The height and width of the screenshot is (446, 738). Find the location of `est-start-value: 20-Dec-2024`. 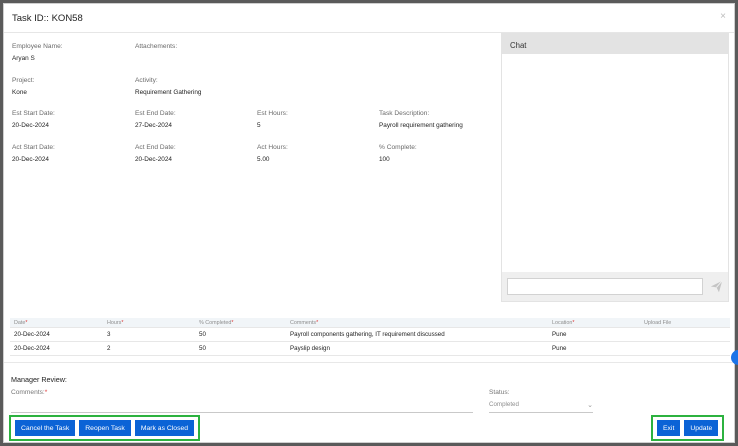

est-start-value: 20-Dec-2024 is located at coordinates (30, 125).